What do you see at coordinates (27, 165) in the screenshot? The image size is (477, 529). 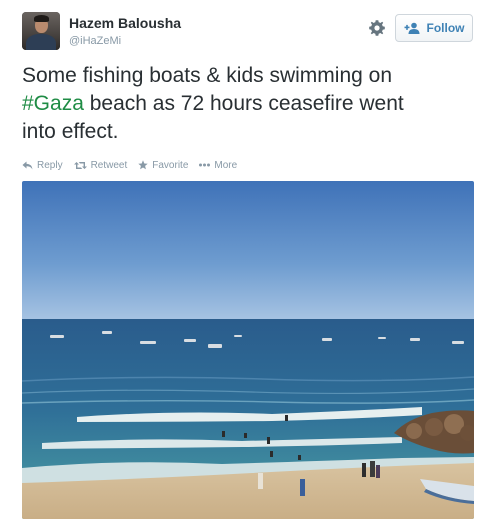 I see `reply-icon` at bounding box center [27, 165].